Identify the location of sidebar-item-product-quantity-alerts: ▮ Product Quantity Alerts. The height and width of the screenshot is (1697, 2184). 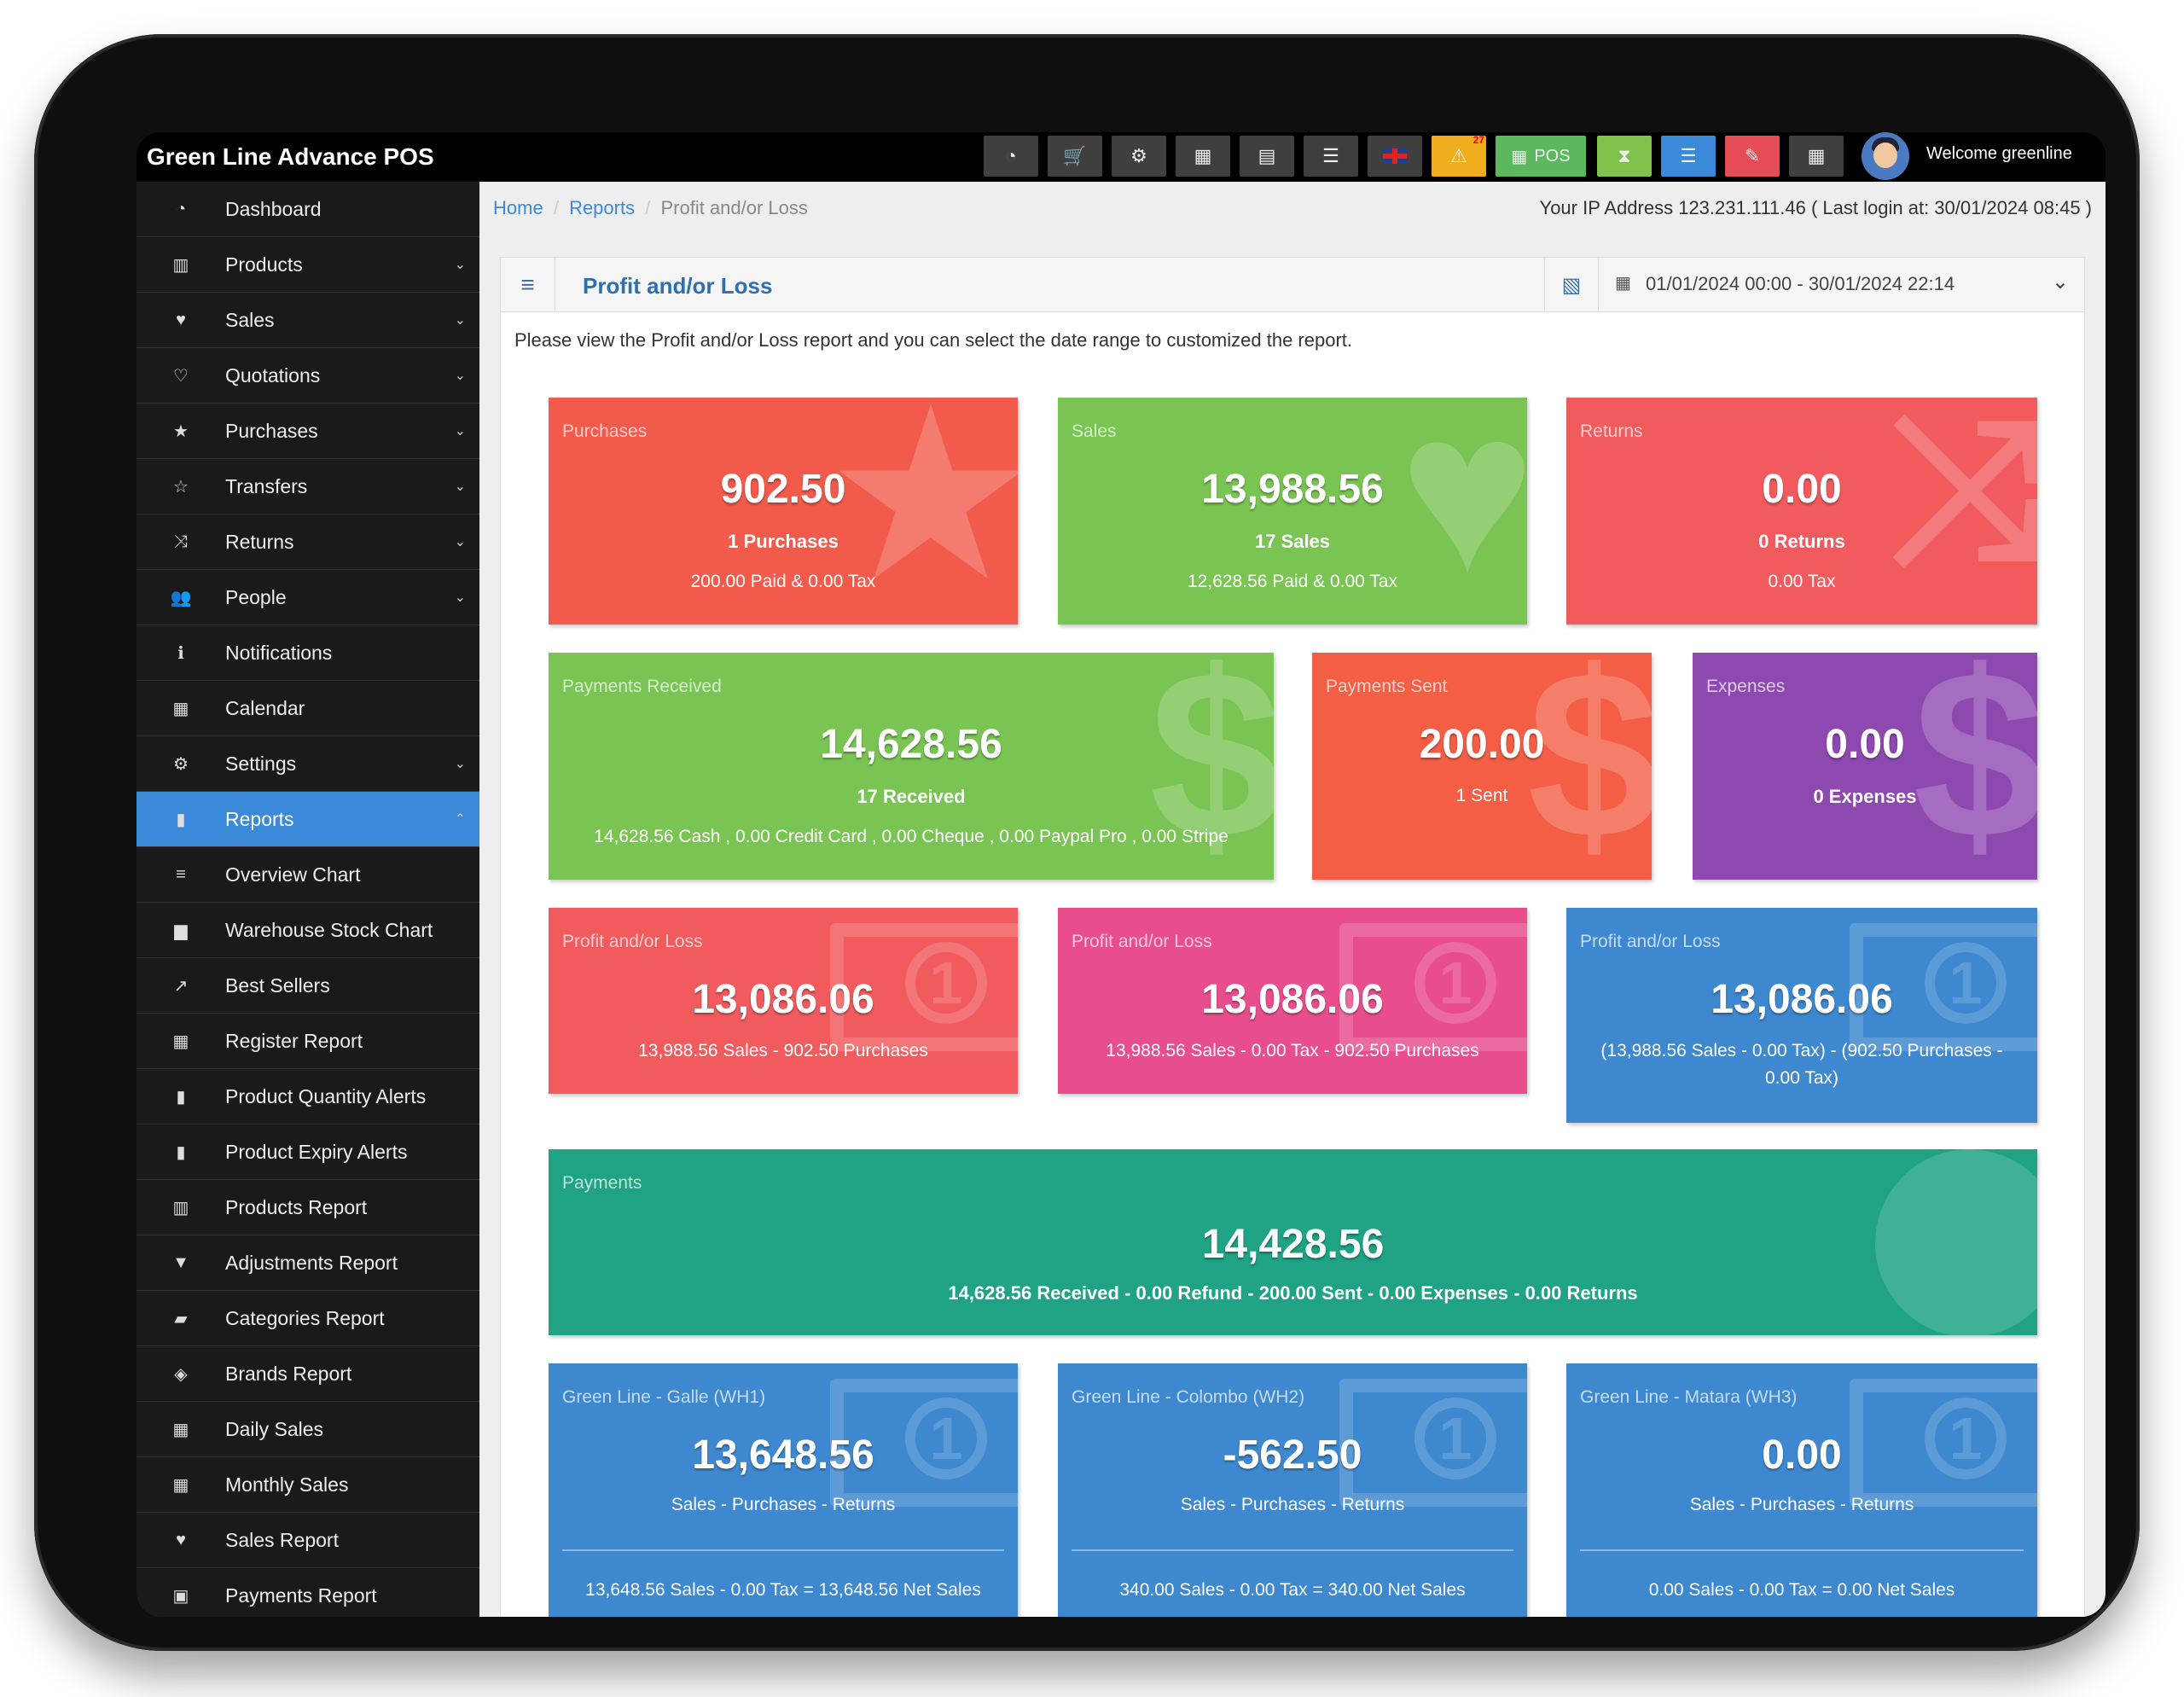
(308, 1097).